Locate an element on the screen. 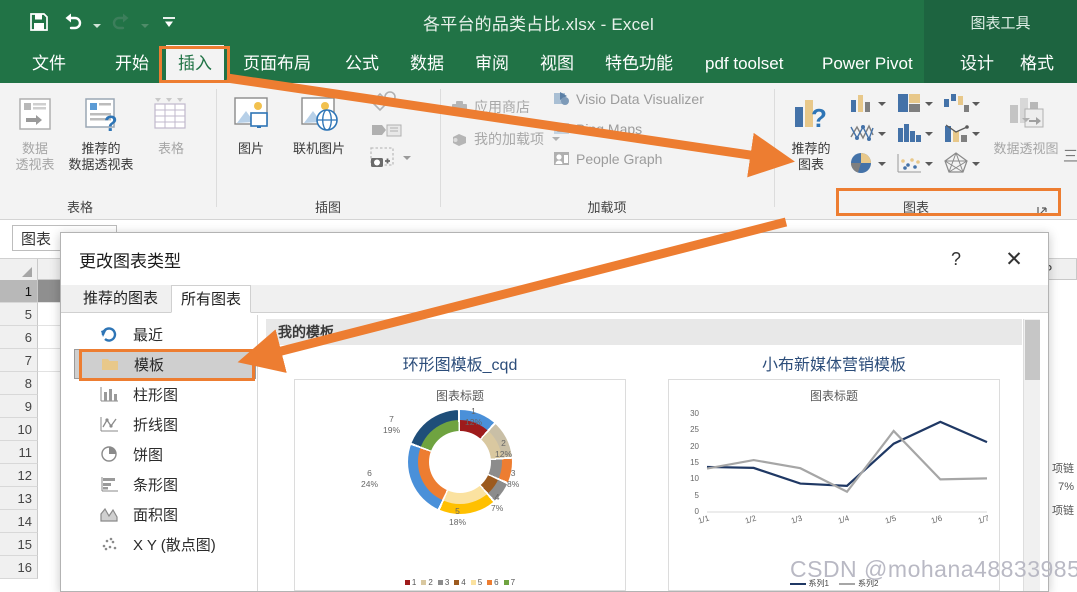 This screenshot has width=1077, height=592. tab-data: 数据 is located at coordinates (427, 64).